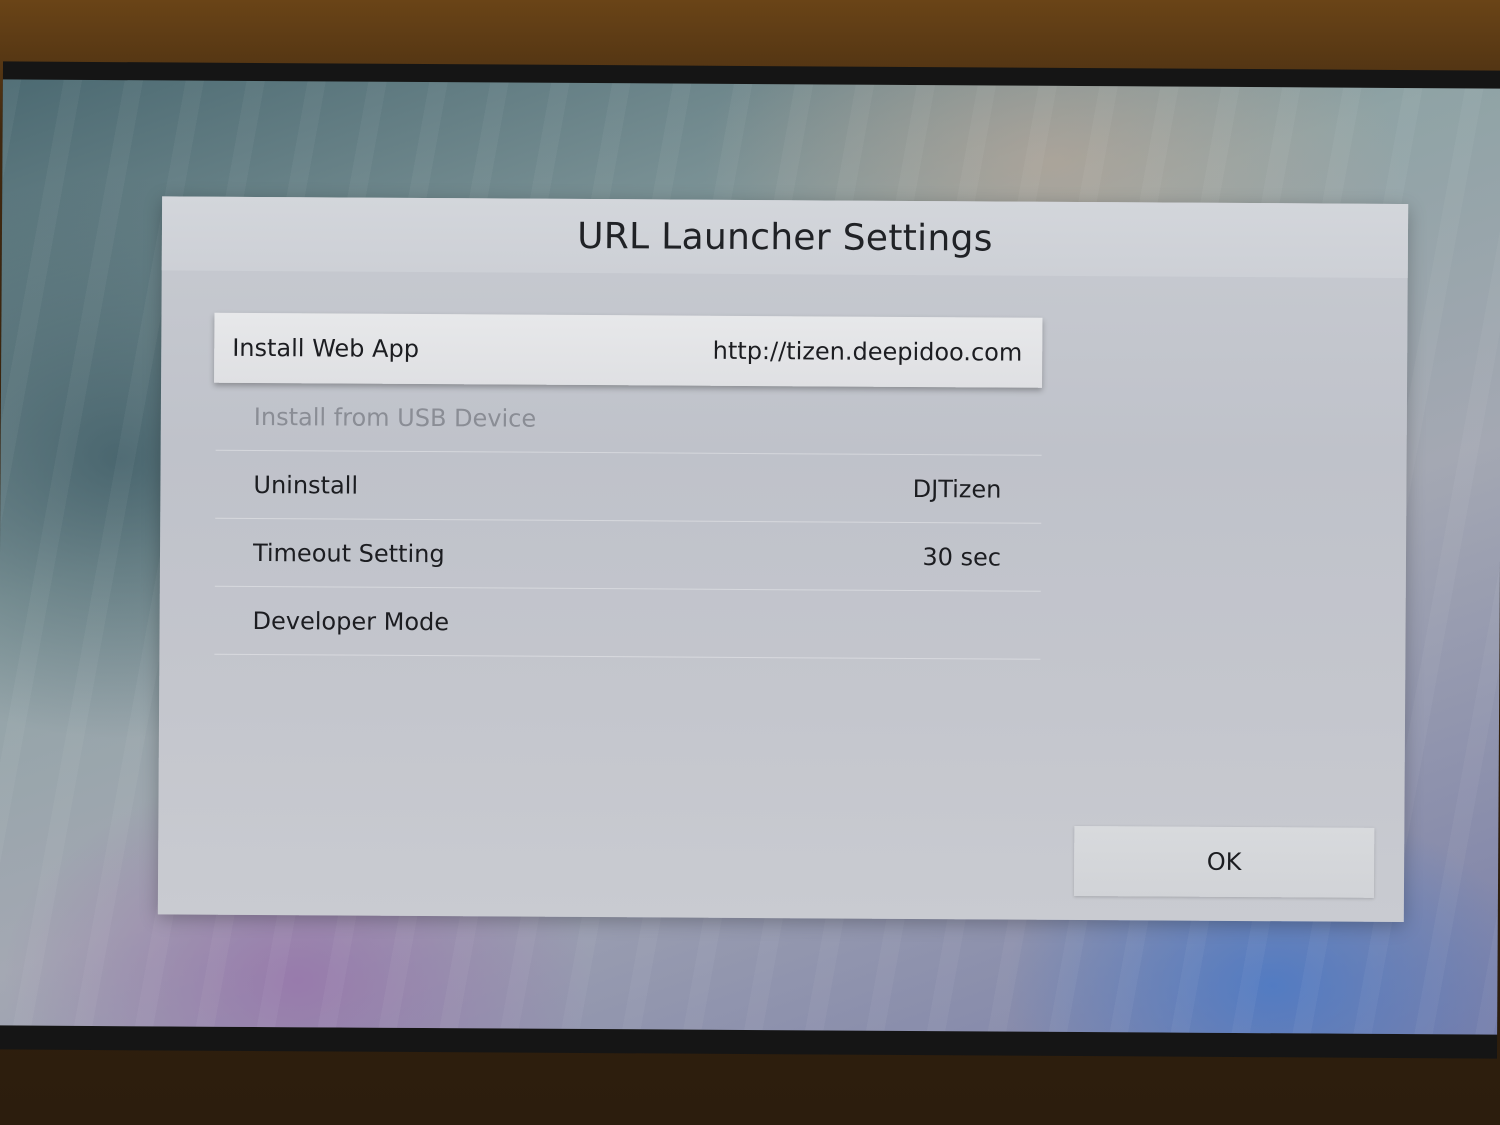 The height and width of the screenshot is (1125, 1500). I want to click on setting-value: 30 sec, so click(962, 557).